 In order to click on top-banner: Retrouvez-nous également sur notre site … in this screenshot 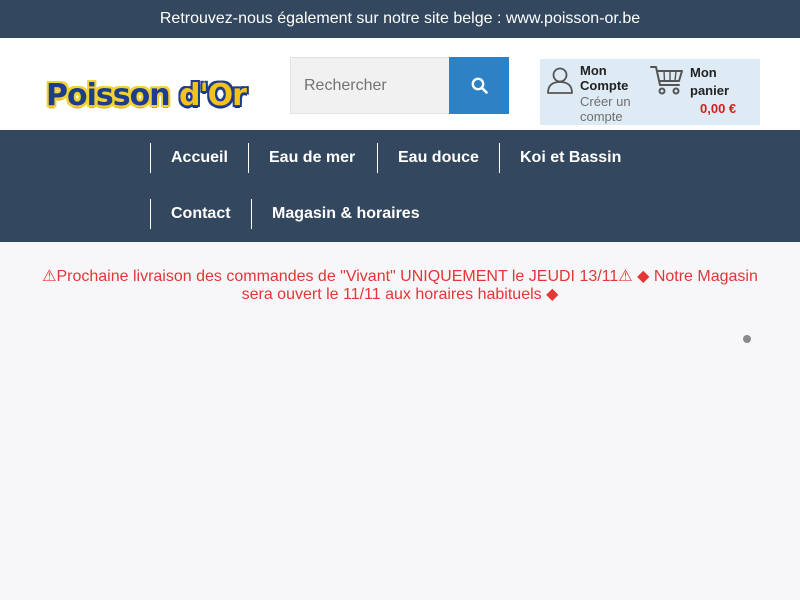, I will do `click(400, 19)`.